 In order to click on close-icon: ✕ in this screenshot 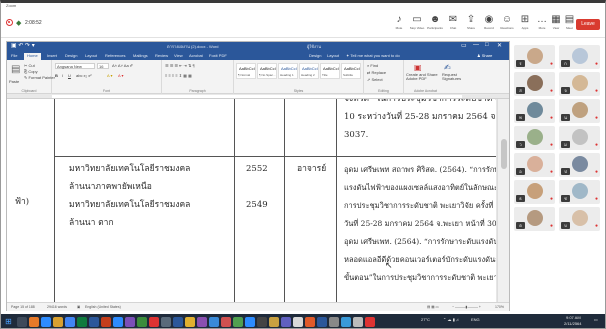, I will do `click(499, 45)`.